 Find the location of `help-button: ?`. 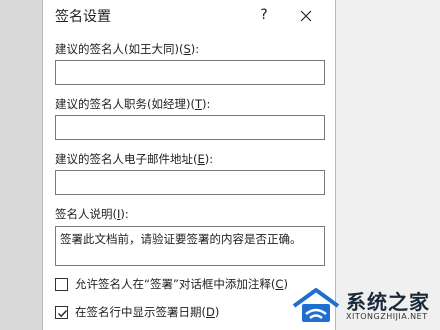

help-button: ? is located at coordinates (264, 15).